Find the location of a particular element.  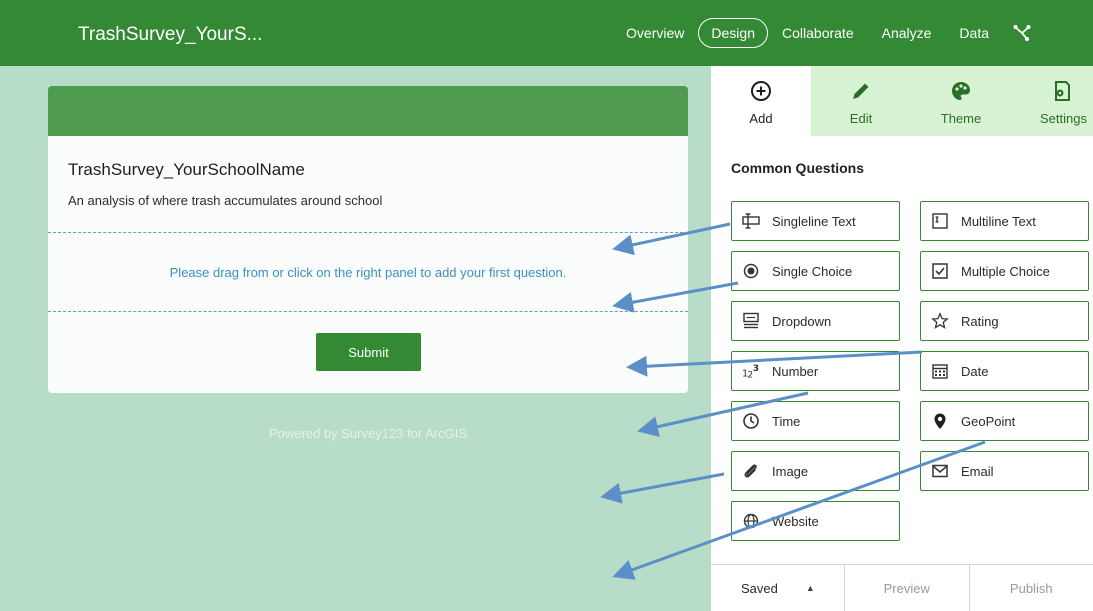

powered-by-text: Powered by Survey123 for ArcGIS is located at coordinates (368, 433).